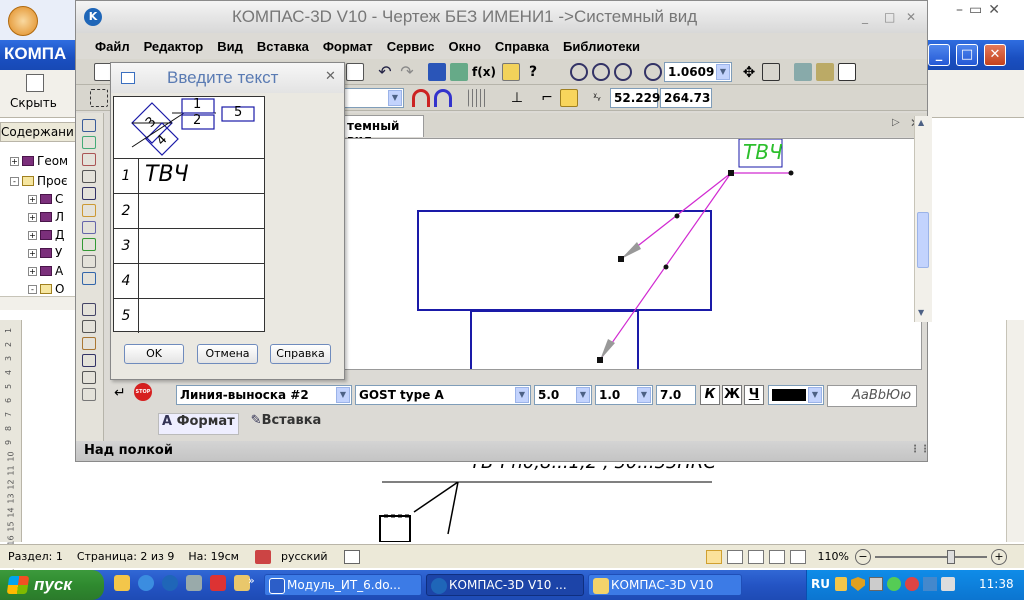 The height and width of the screenshot is (600, 1024). What do you see at coordinates (374, 98) in the screenshot?
I see `layer-field: ▼` at bounding box center [374, 98].